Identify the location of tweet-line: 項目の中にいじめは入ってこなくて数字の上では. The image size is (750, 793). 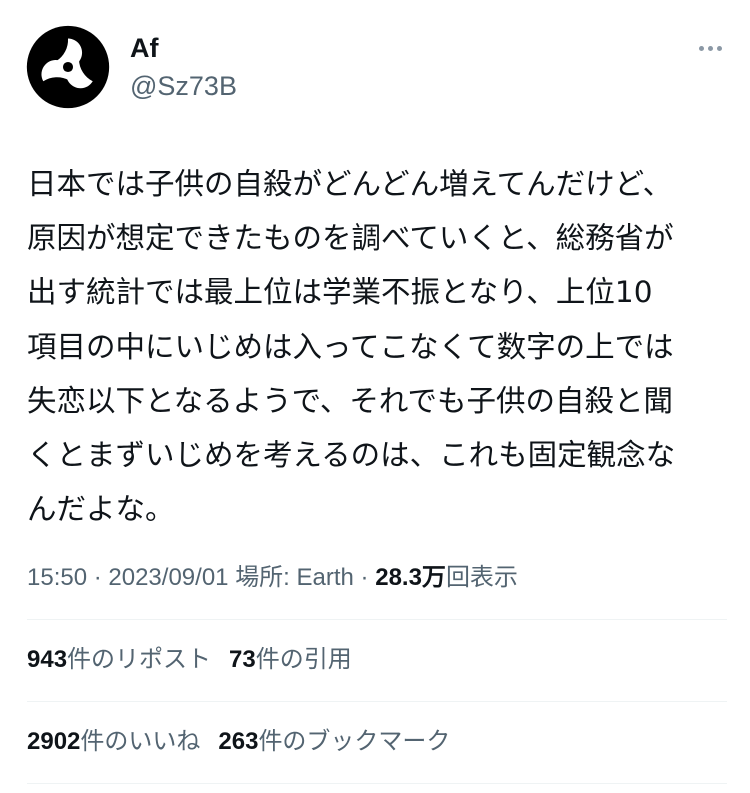
(350, 346).